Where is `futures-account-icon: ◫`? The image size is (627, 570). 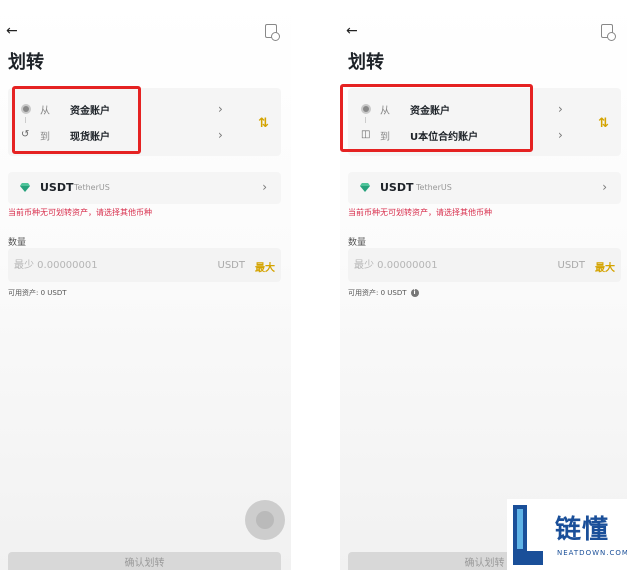
futures-account-icon: ◫ is located at coordinates (366, 134).